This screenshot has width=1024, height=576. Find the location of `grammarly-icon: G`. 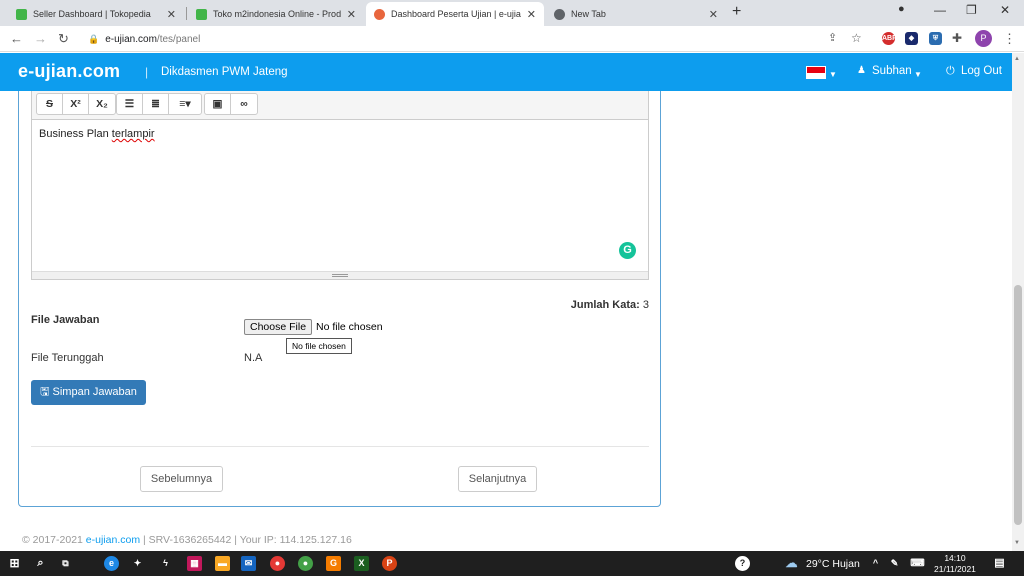

grammarly-icon: G is located at coordinates (627, 250).